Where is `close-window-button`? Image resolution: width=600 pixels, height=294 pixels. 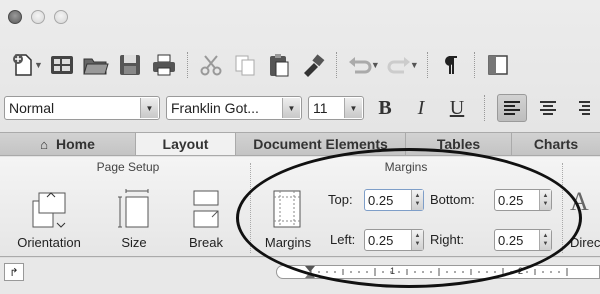
close-window-button is located at coordinates (15, 17).